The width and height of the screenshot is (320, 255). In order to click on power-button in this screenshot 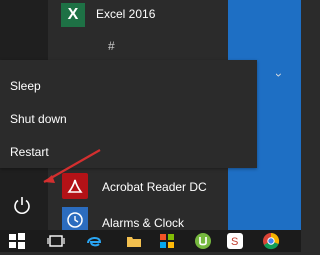, I will do `click(22, 206)`.